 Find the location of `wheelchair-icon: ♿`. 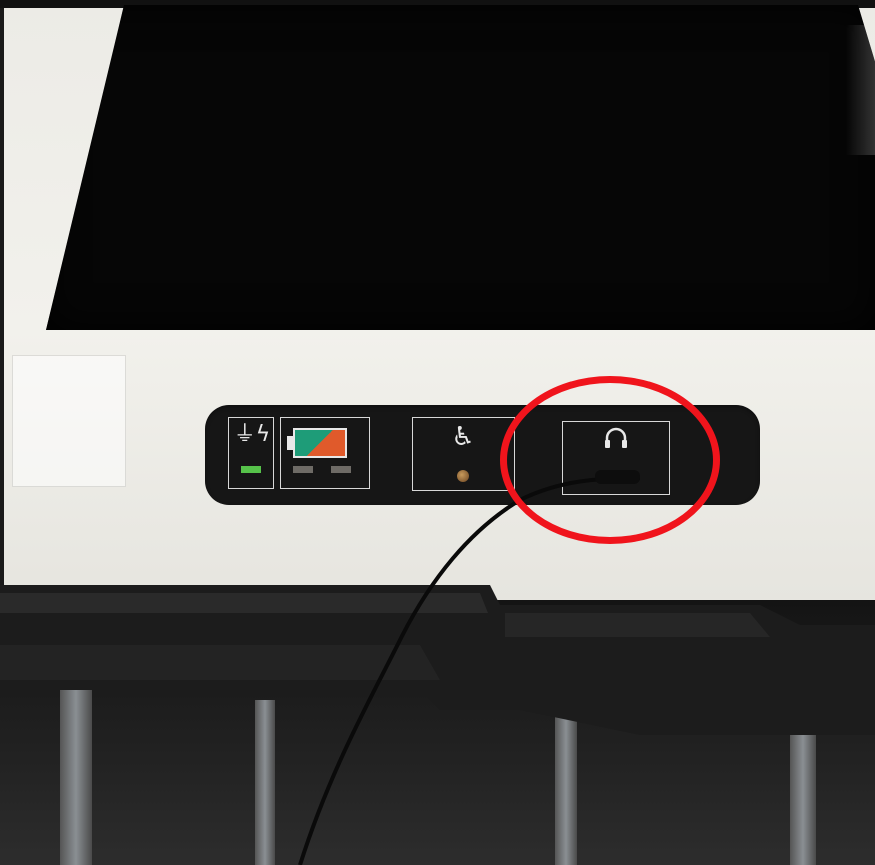

wheelchair-icon: ♿ is located at coordinates (463, 437).